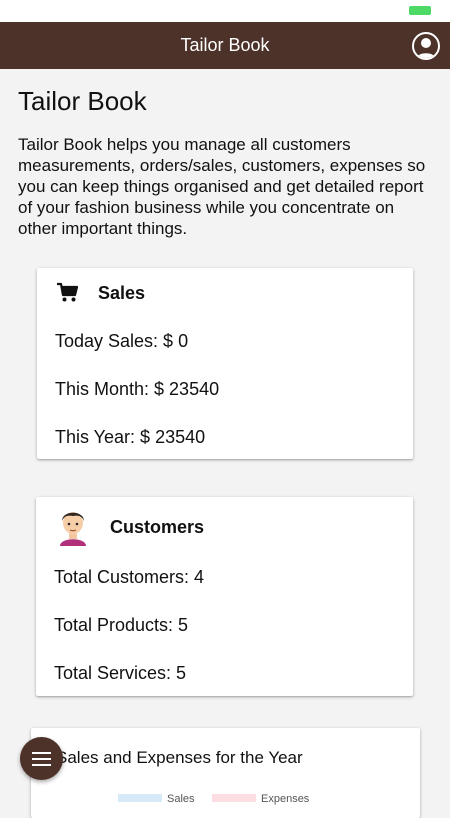  I want to click on app-bar-title: Tailor Book, so click(225, 45).